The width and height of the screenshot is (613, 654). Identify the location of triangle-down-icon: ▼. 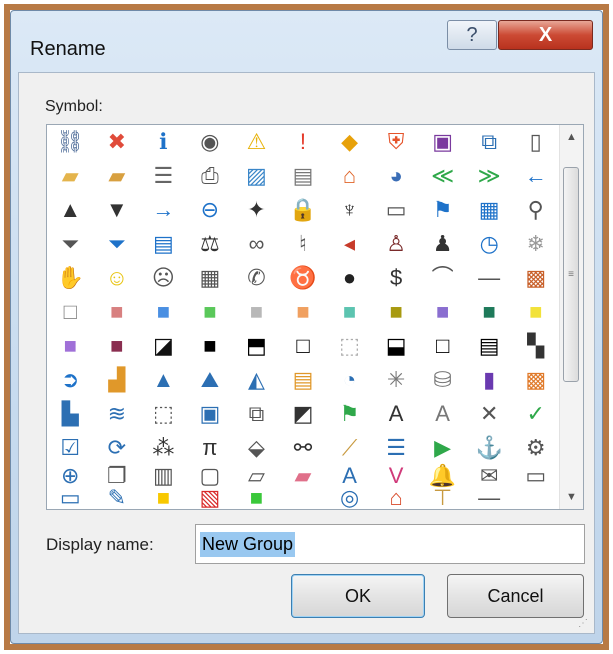
(117, 210).